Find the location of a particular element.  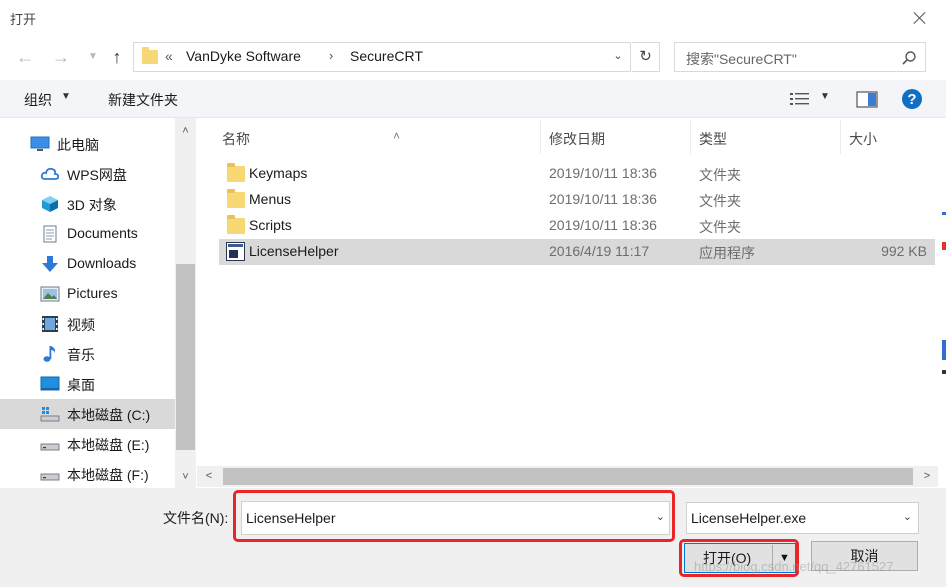

filetype-select: LicenseHelper.exe ⌄ is located at coordinates (802, 518).